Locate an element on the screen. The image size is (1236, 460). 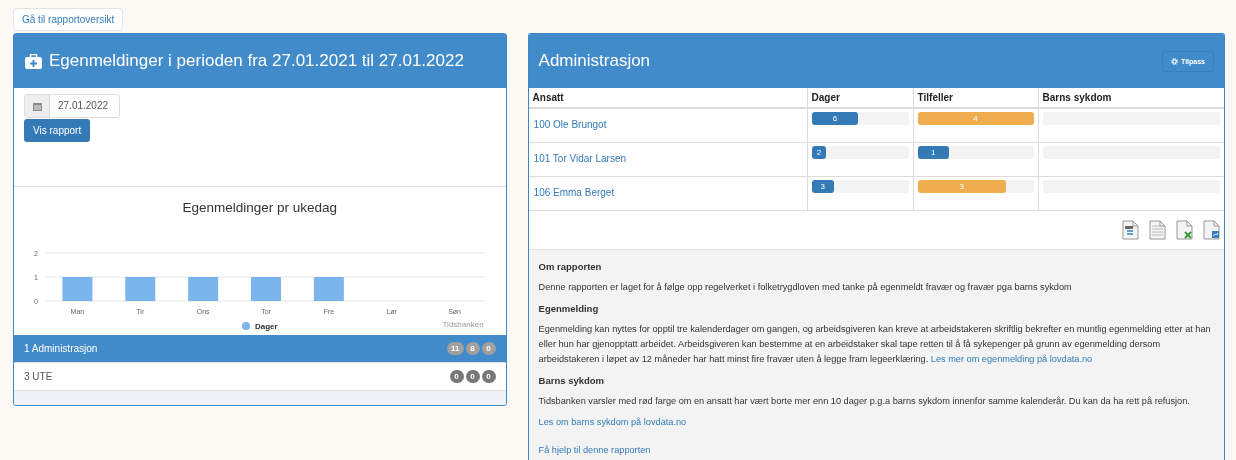
employee-link: 106 Emma Berget is located at coordinates (574, 192).